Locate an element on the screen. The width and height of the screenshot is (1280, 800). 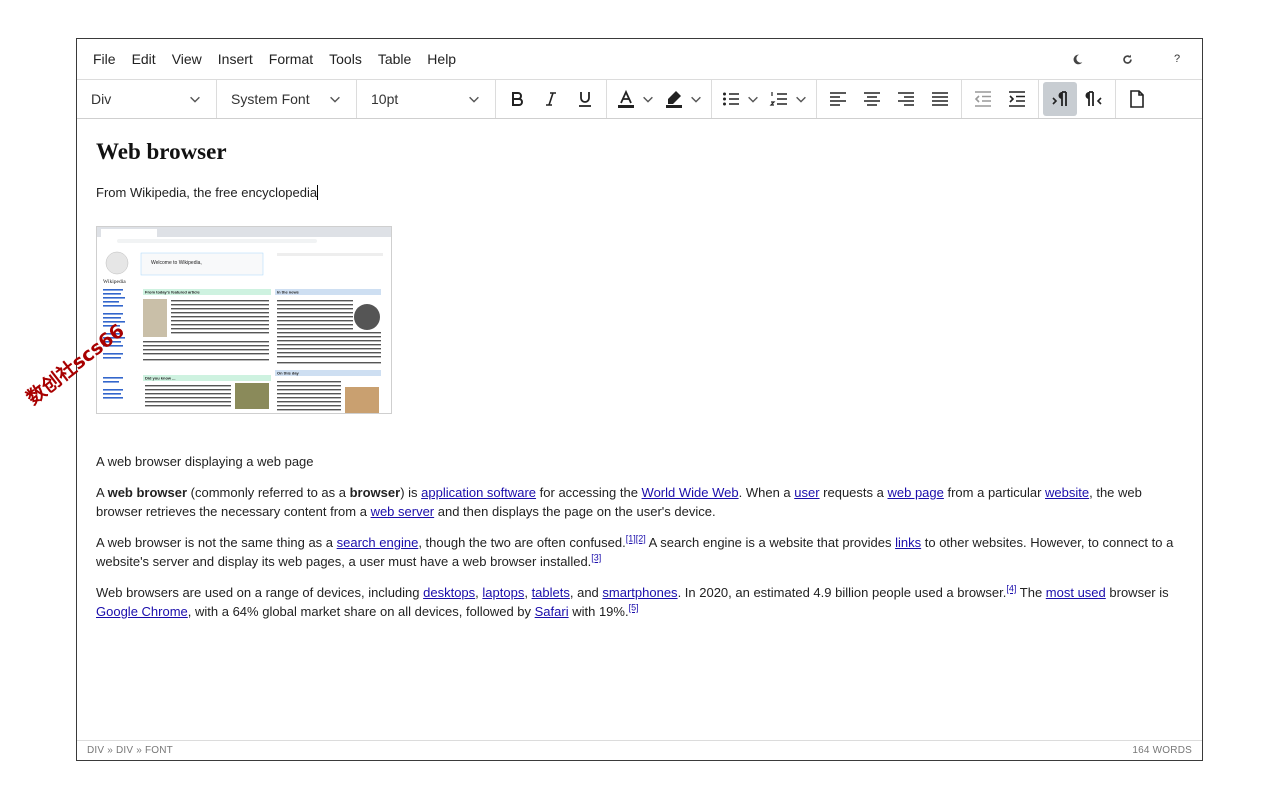
menu-file: File is located at coordinates (104, 59).